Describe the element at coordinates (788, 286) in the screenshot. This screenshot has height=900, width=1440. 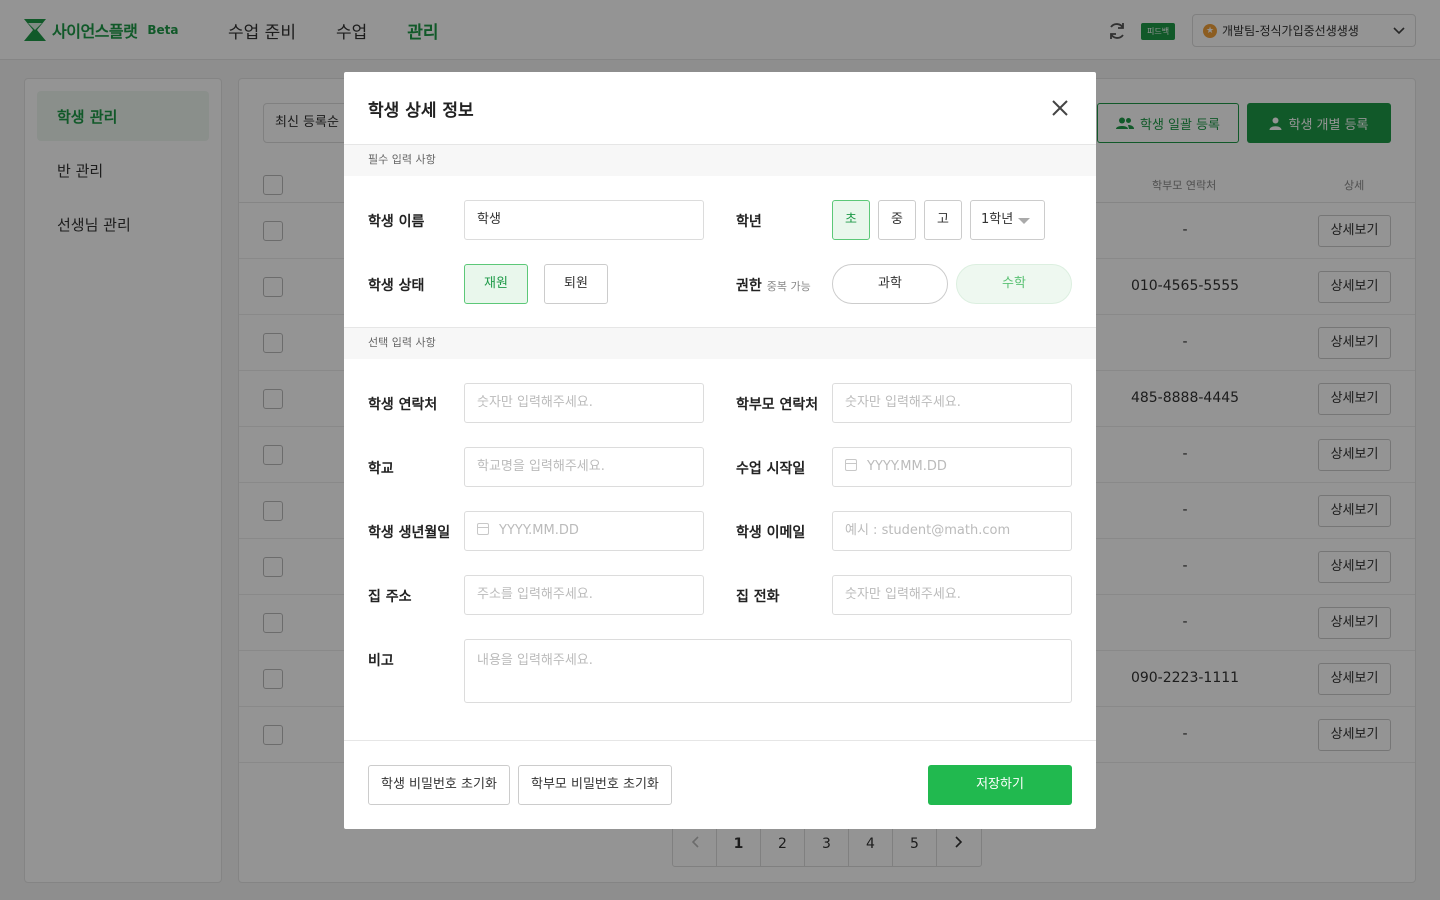
I see `permission-note: 중복 가능` at that location.